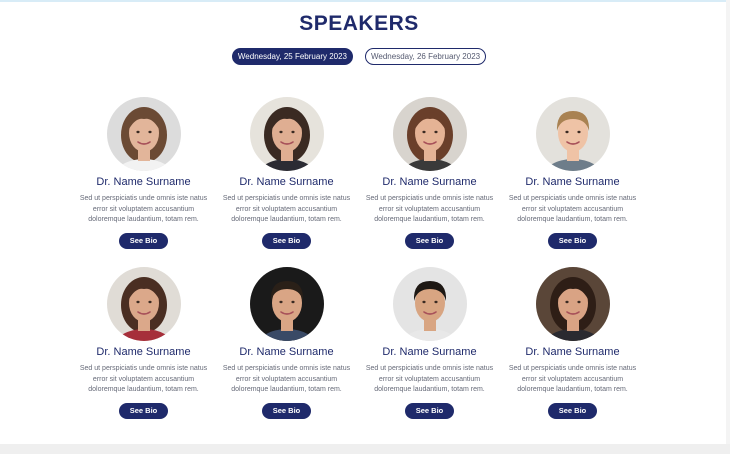 The height and width of the screenshot is (454, 730). What do you see at coordinates (728, 222) in the screenshot?
I see `scrollbar-track` at bounding box center [728, 222].